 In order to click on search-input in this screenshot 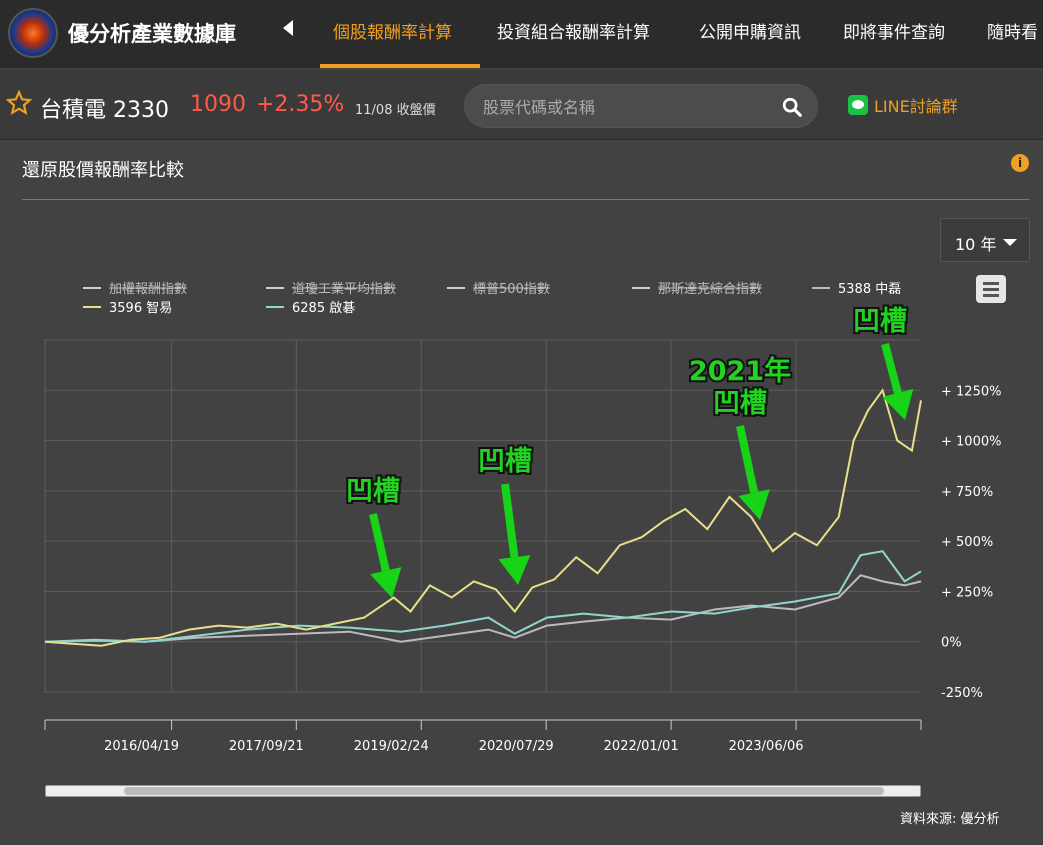, I will do `click(628, 107)`.